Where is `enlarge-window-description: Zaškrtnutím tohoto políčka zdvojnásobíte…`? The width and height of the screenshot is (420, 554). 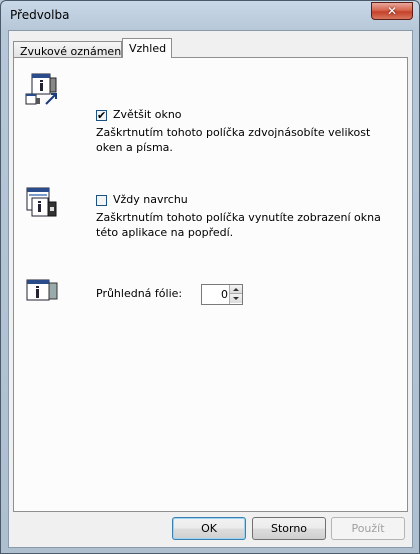
enlarge-window-description: Zaškrtnutím tohoto políčka zdvojnásobíte… is located at coordinates (233, 140).